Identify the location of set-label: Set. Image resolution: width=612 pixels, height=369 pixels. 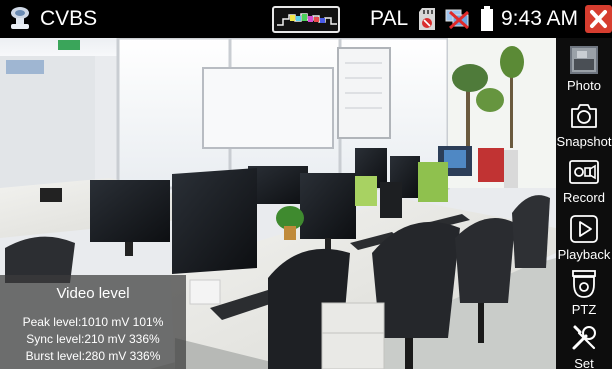
(584, 362).